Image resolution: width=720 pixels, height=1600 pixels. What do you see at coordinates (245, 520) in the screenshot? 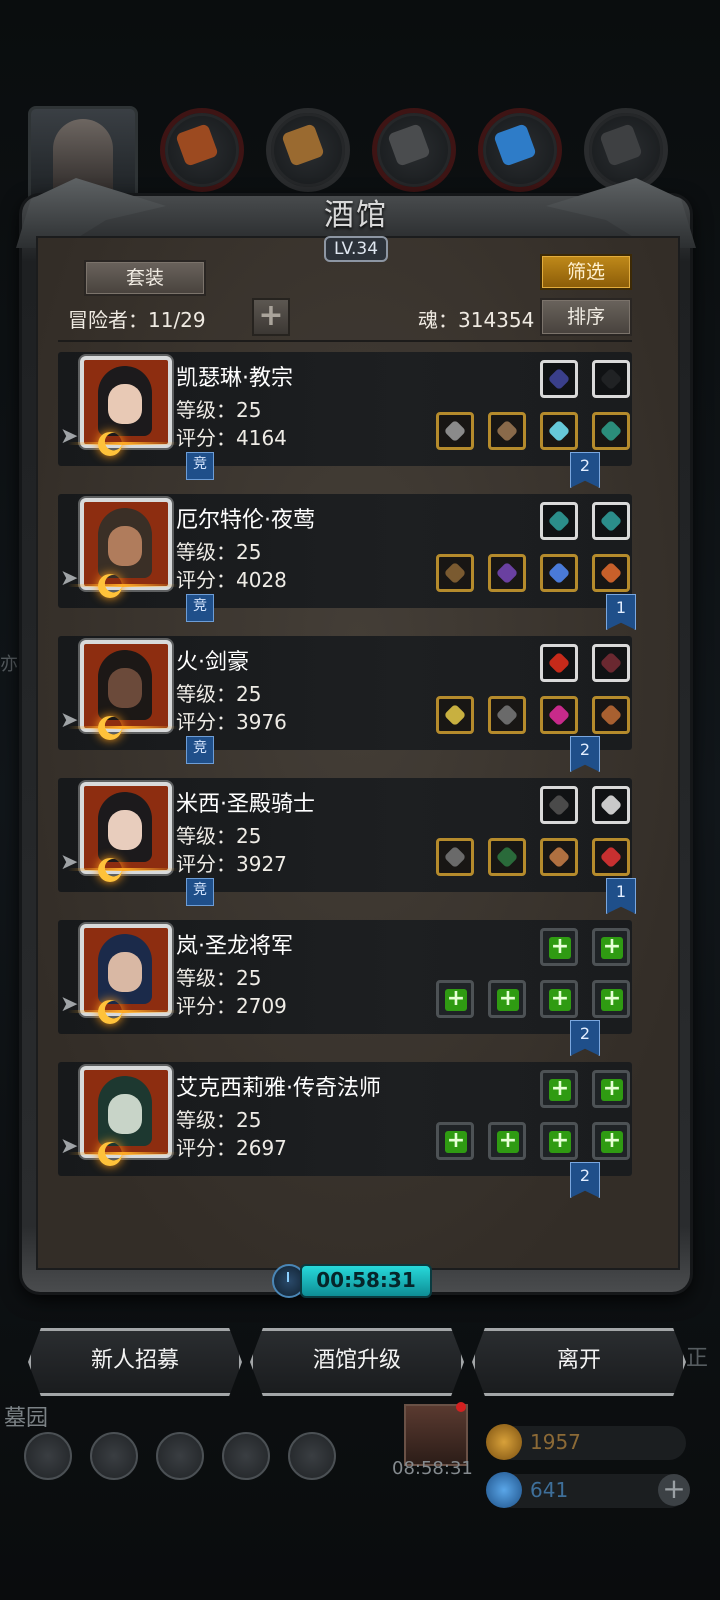
I see `hero-name: 厄尔特伦·夜莺` at bounding box center [245, 520].